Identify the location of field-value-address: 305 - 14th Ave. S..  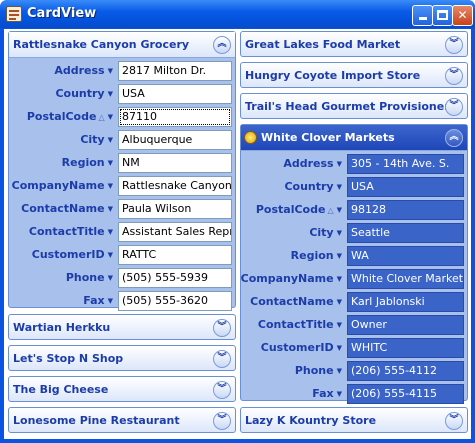
(405, 164).